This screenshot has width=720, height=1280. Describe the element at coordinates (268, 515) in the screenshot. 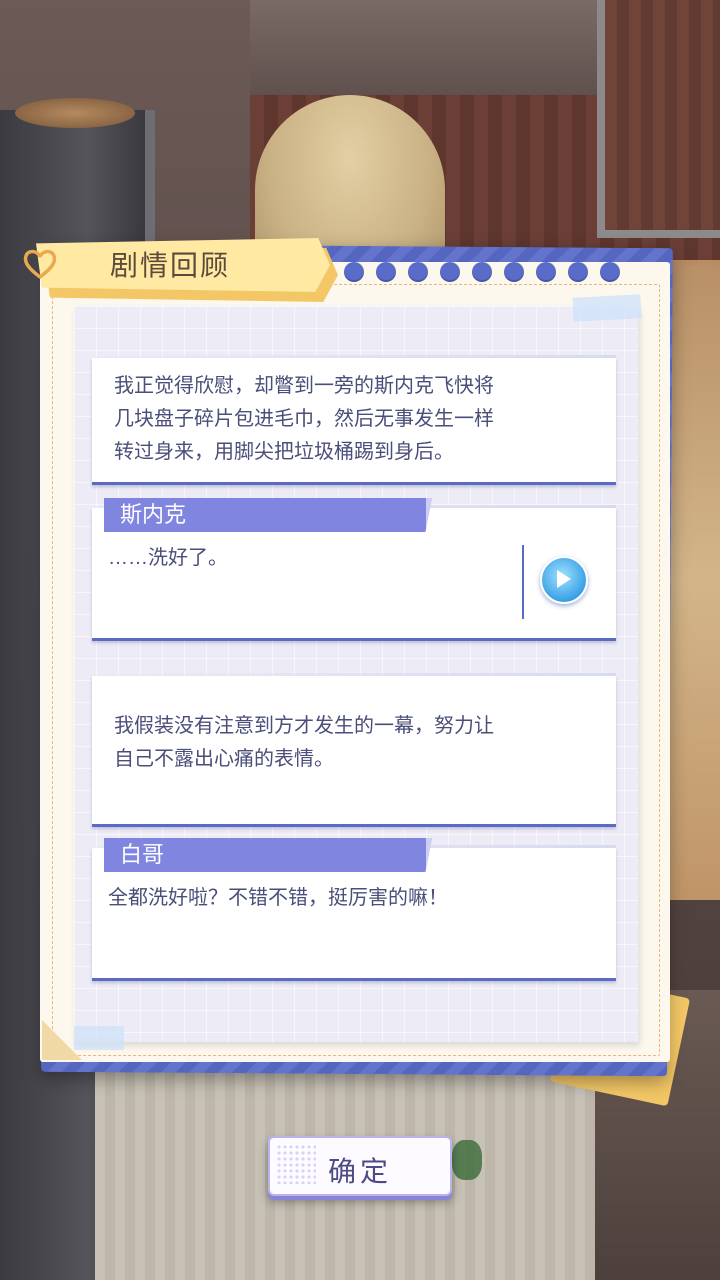

I see `speaker-name-tag: 斯内克` at that location.